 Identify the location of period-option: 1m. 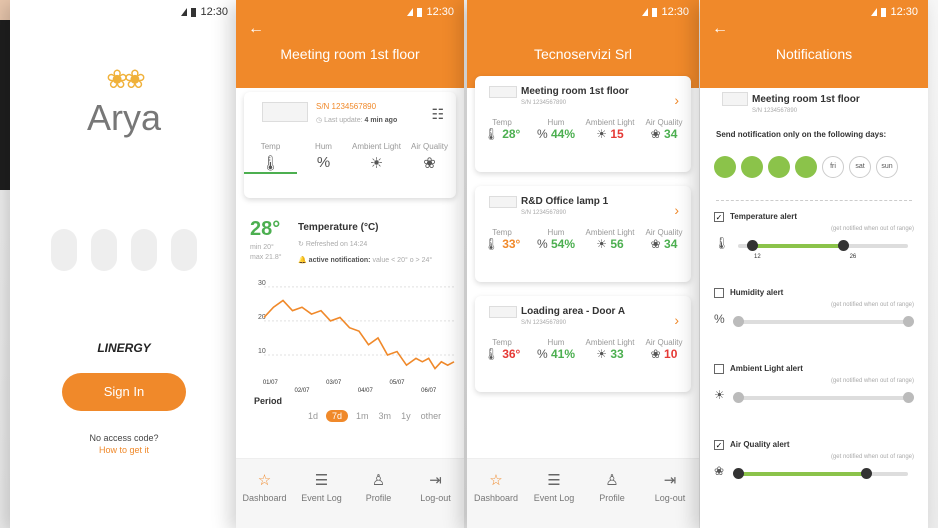
(362, 416).